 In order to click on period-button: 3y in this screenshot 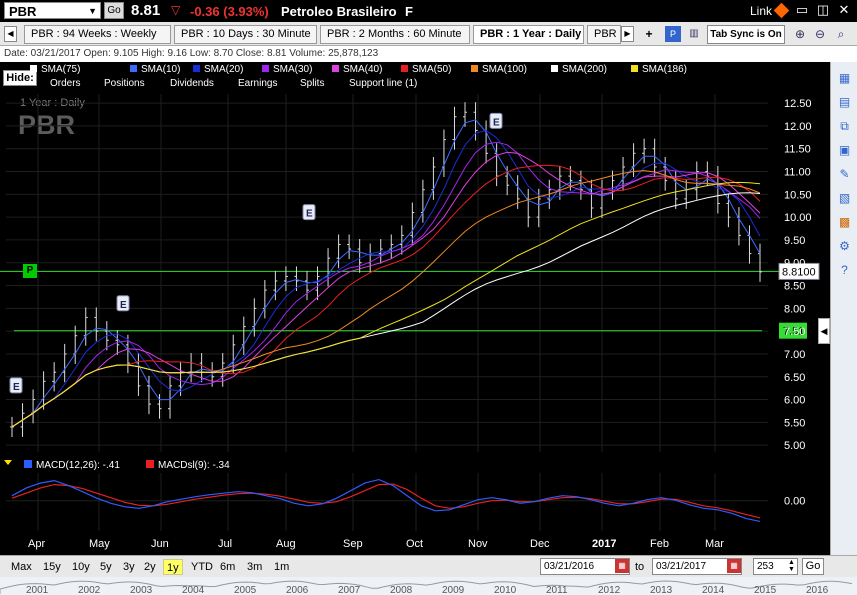, I will do `click(129, 567)`.